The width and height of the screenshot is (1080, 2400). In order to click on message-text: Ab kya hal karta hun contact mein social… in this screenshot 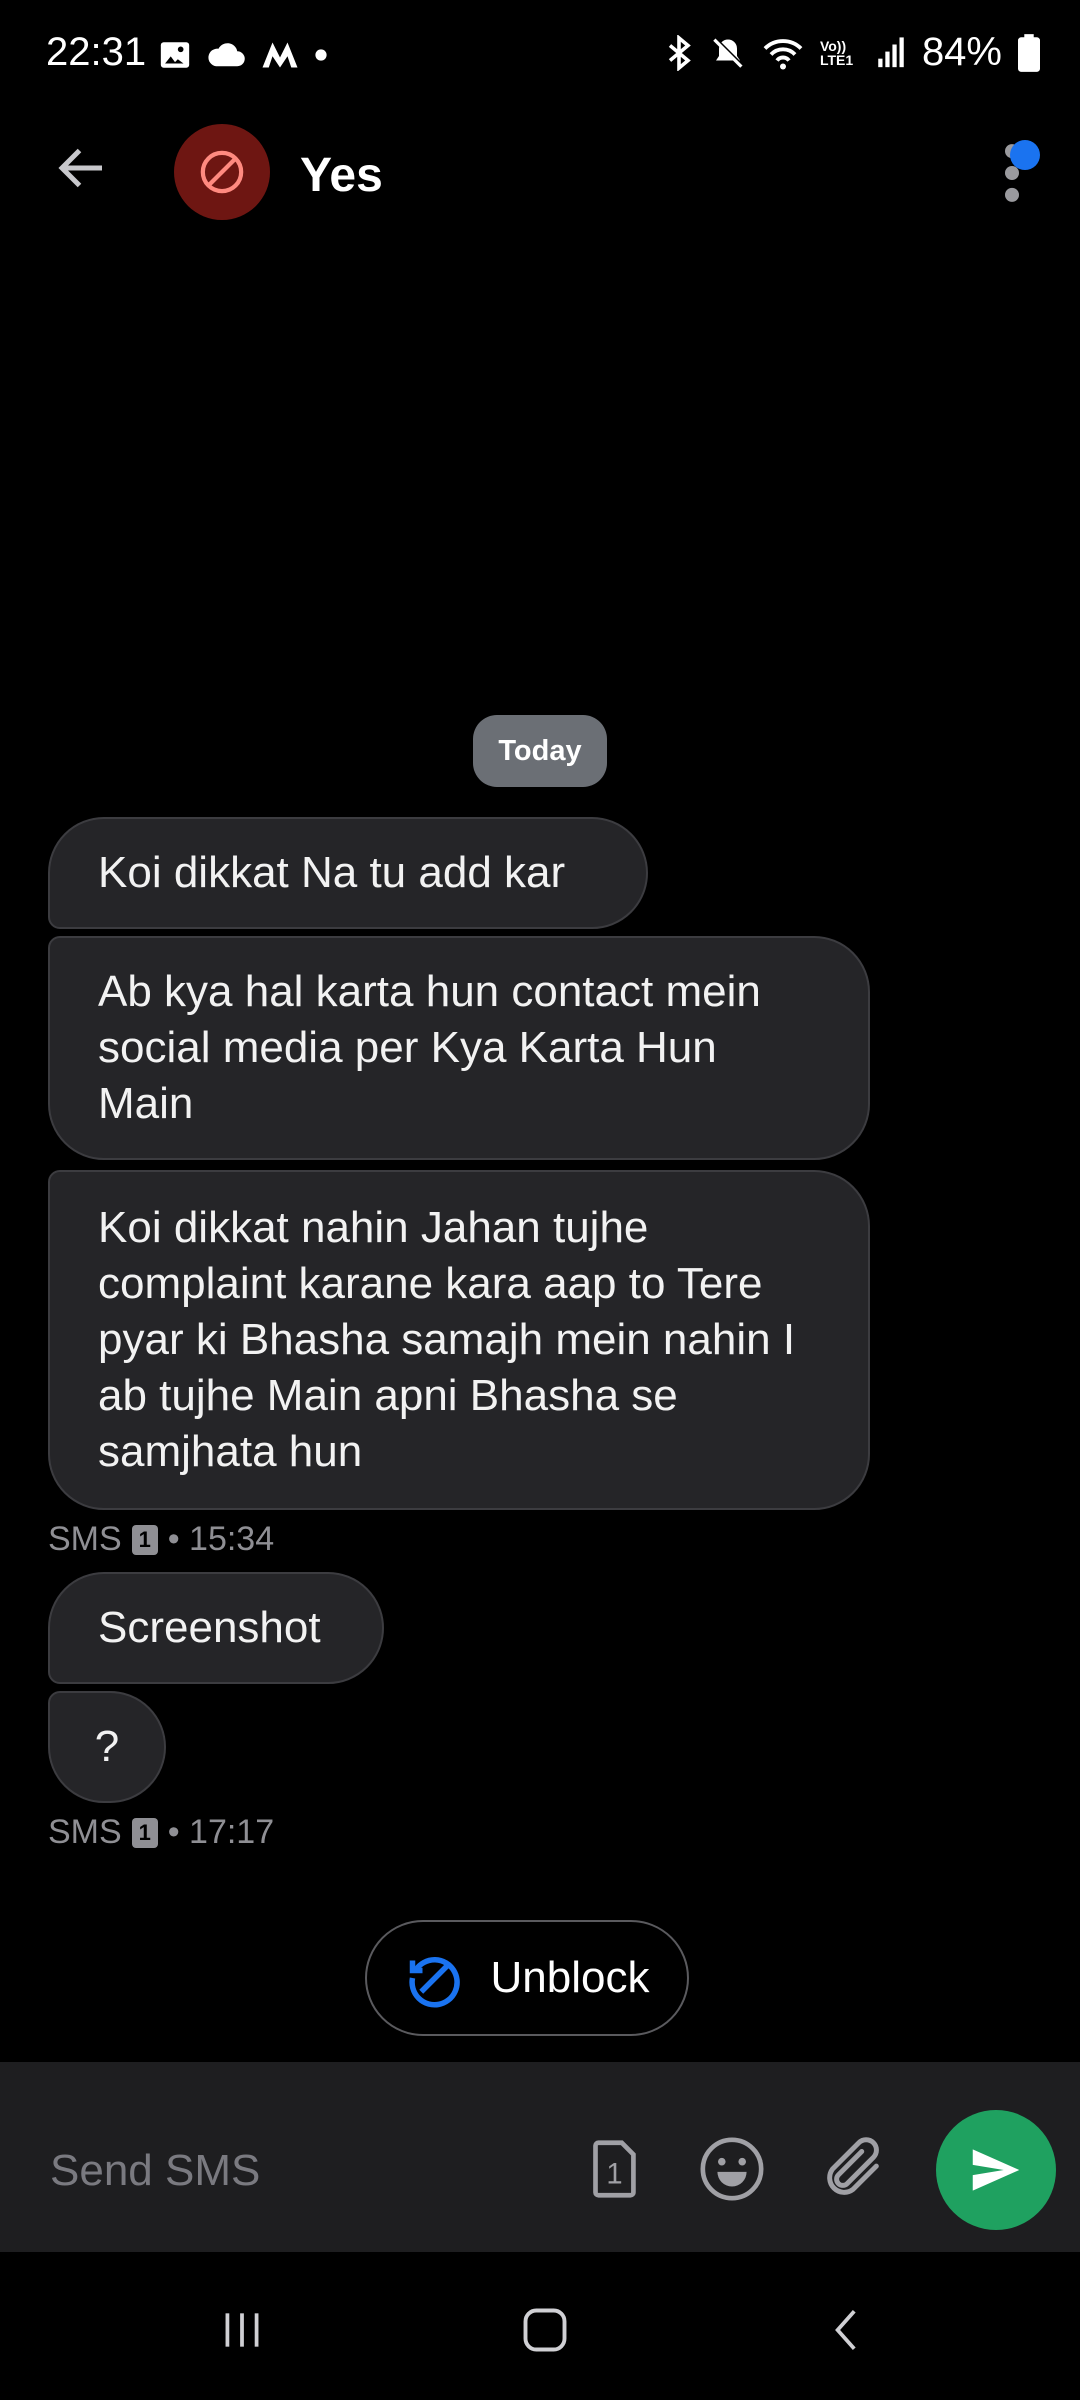, I will do `click(429, 1047)`.